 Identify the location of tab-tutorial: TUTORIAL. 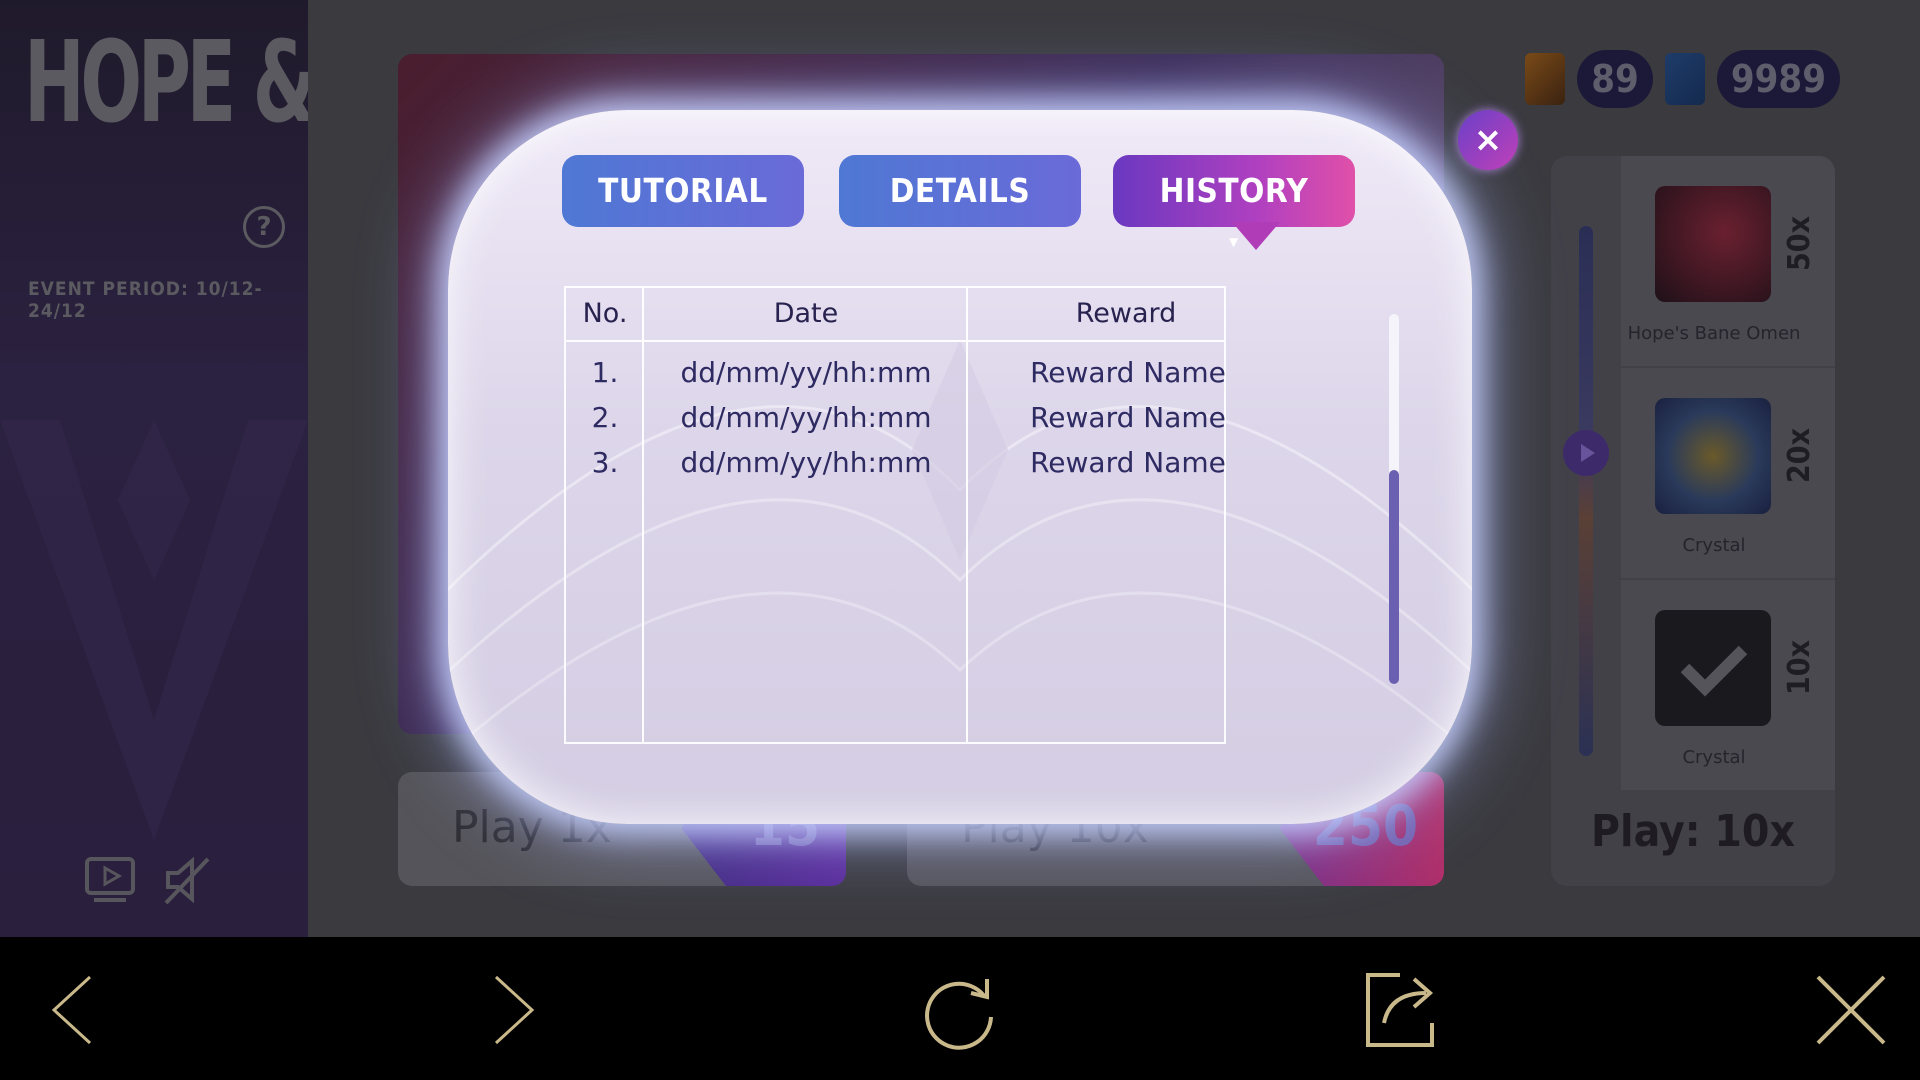
(683, 191).